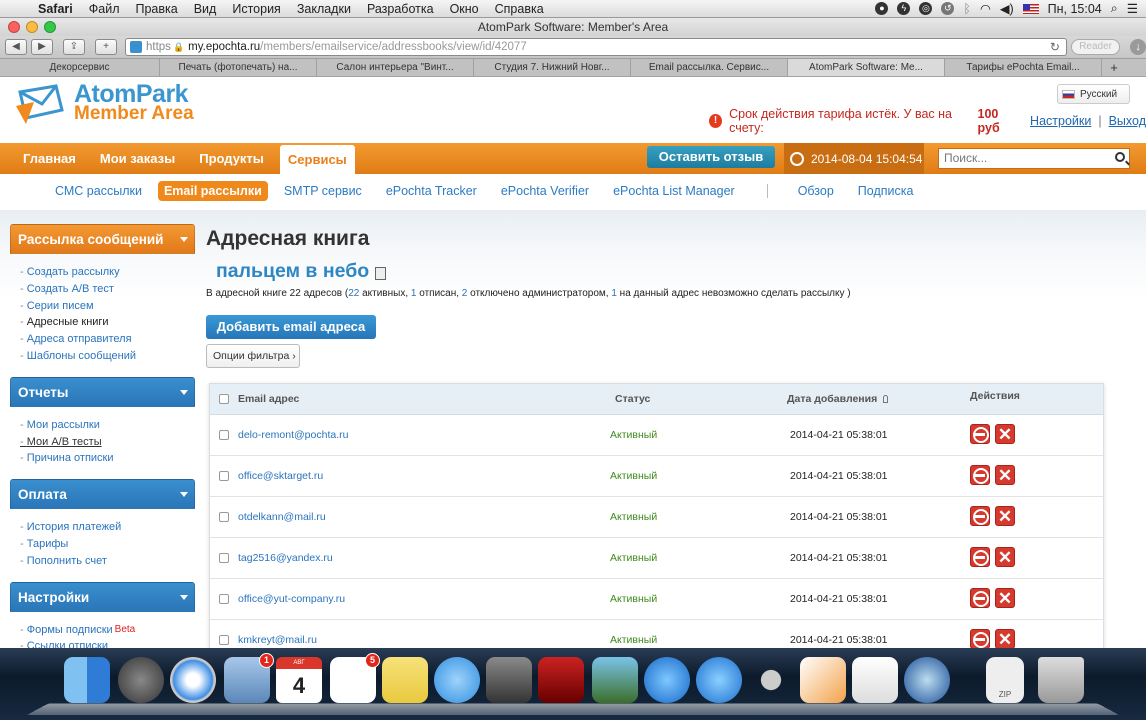 Image resolution: width=1146 pixels, height=720 pixels. Describe the element at coordinates (1120, 157) in the screenshot. I see `search-icon` at that location.